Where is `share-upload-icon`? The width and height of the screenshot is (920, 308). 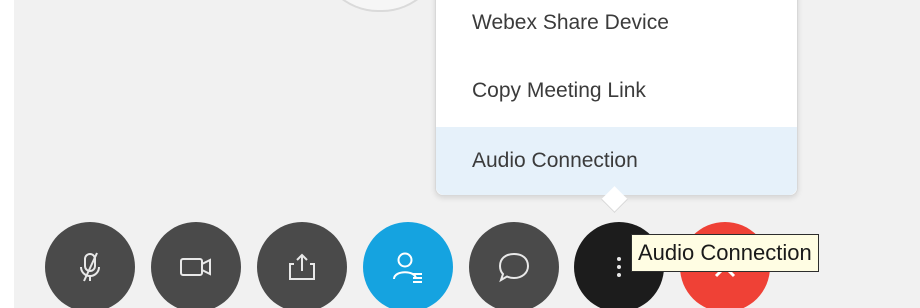 share-upload-icon is located at coordinates (302, 267).